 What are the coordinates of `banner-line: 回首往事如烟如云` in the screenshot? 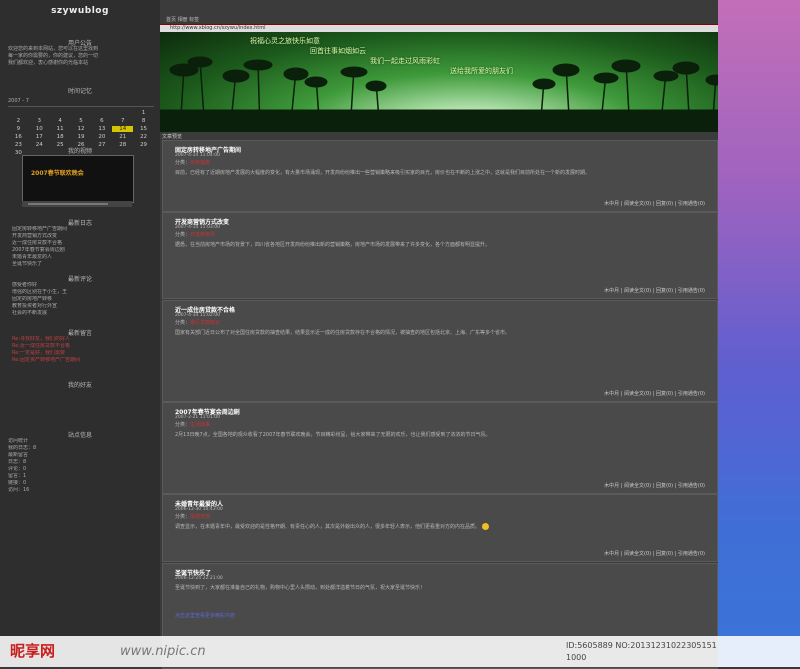 It's located at (338, 51).